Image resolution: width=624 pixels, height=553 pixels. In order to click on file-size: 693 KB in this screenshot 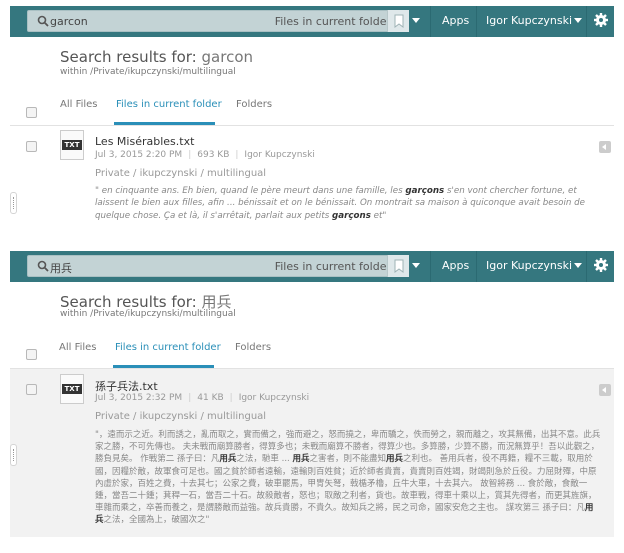, I will do `click(213, 155)`.